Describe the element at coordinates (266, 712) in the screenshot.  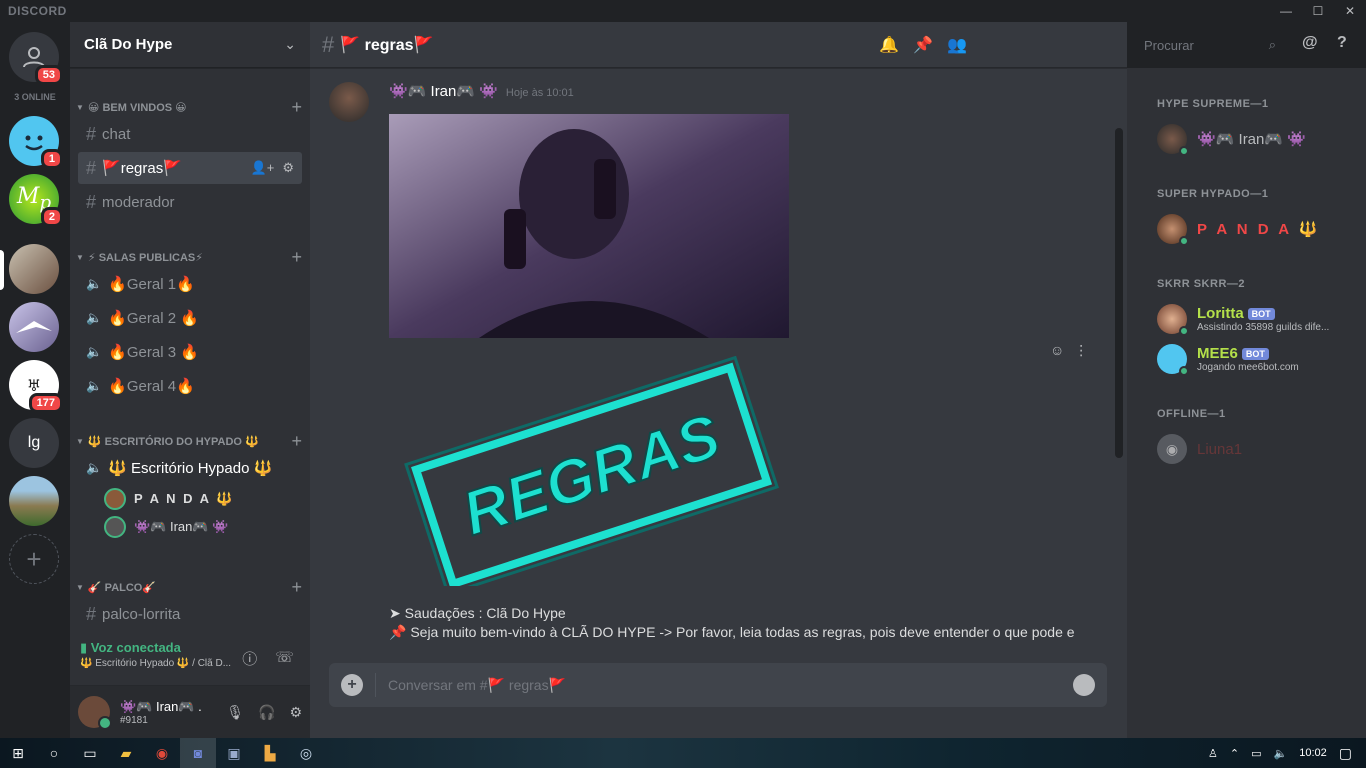
I see `headphones-icon: 🎧` at that location.